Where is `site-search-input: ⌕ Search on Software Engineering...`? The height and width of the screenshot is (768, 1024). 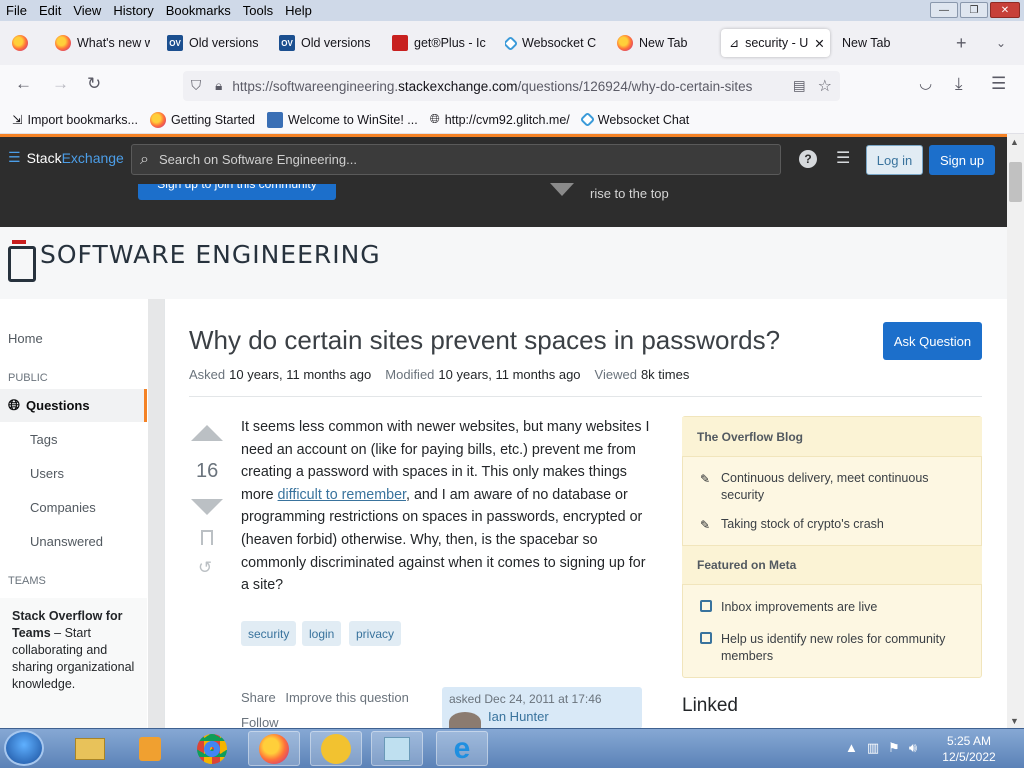 site-search-input: ⌕ Search on Software Engineering... is located at coordinates (456, 159).